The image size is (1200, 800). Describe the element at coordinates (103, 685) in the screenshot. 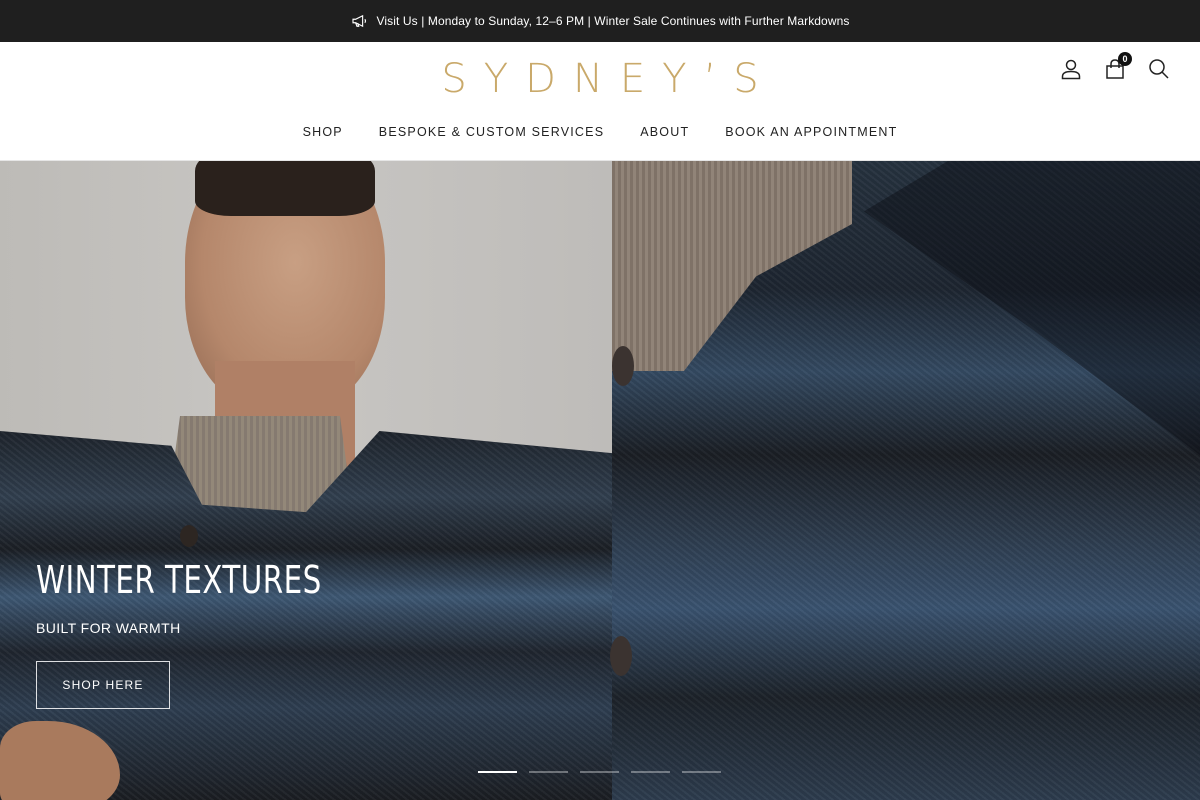

I see `shop-here-button: SHOP HERE` at that location.